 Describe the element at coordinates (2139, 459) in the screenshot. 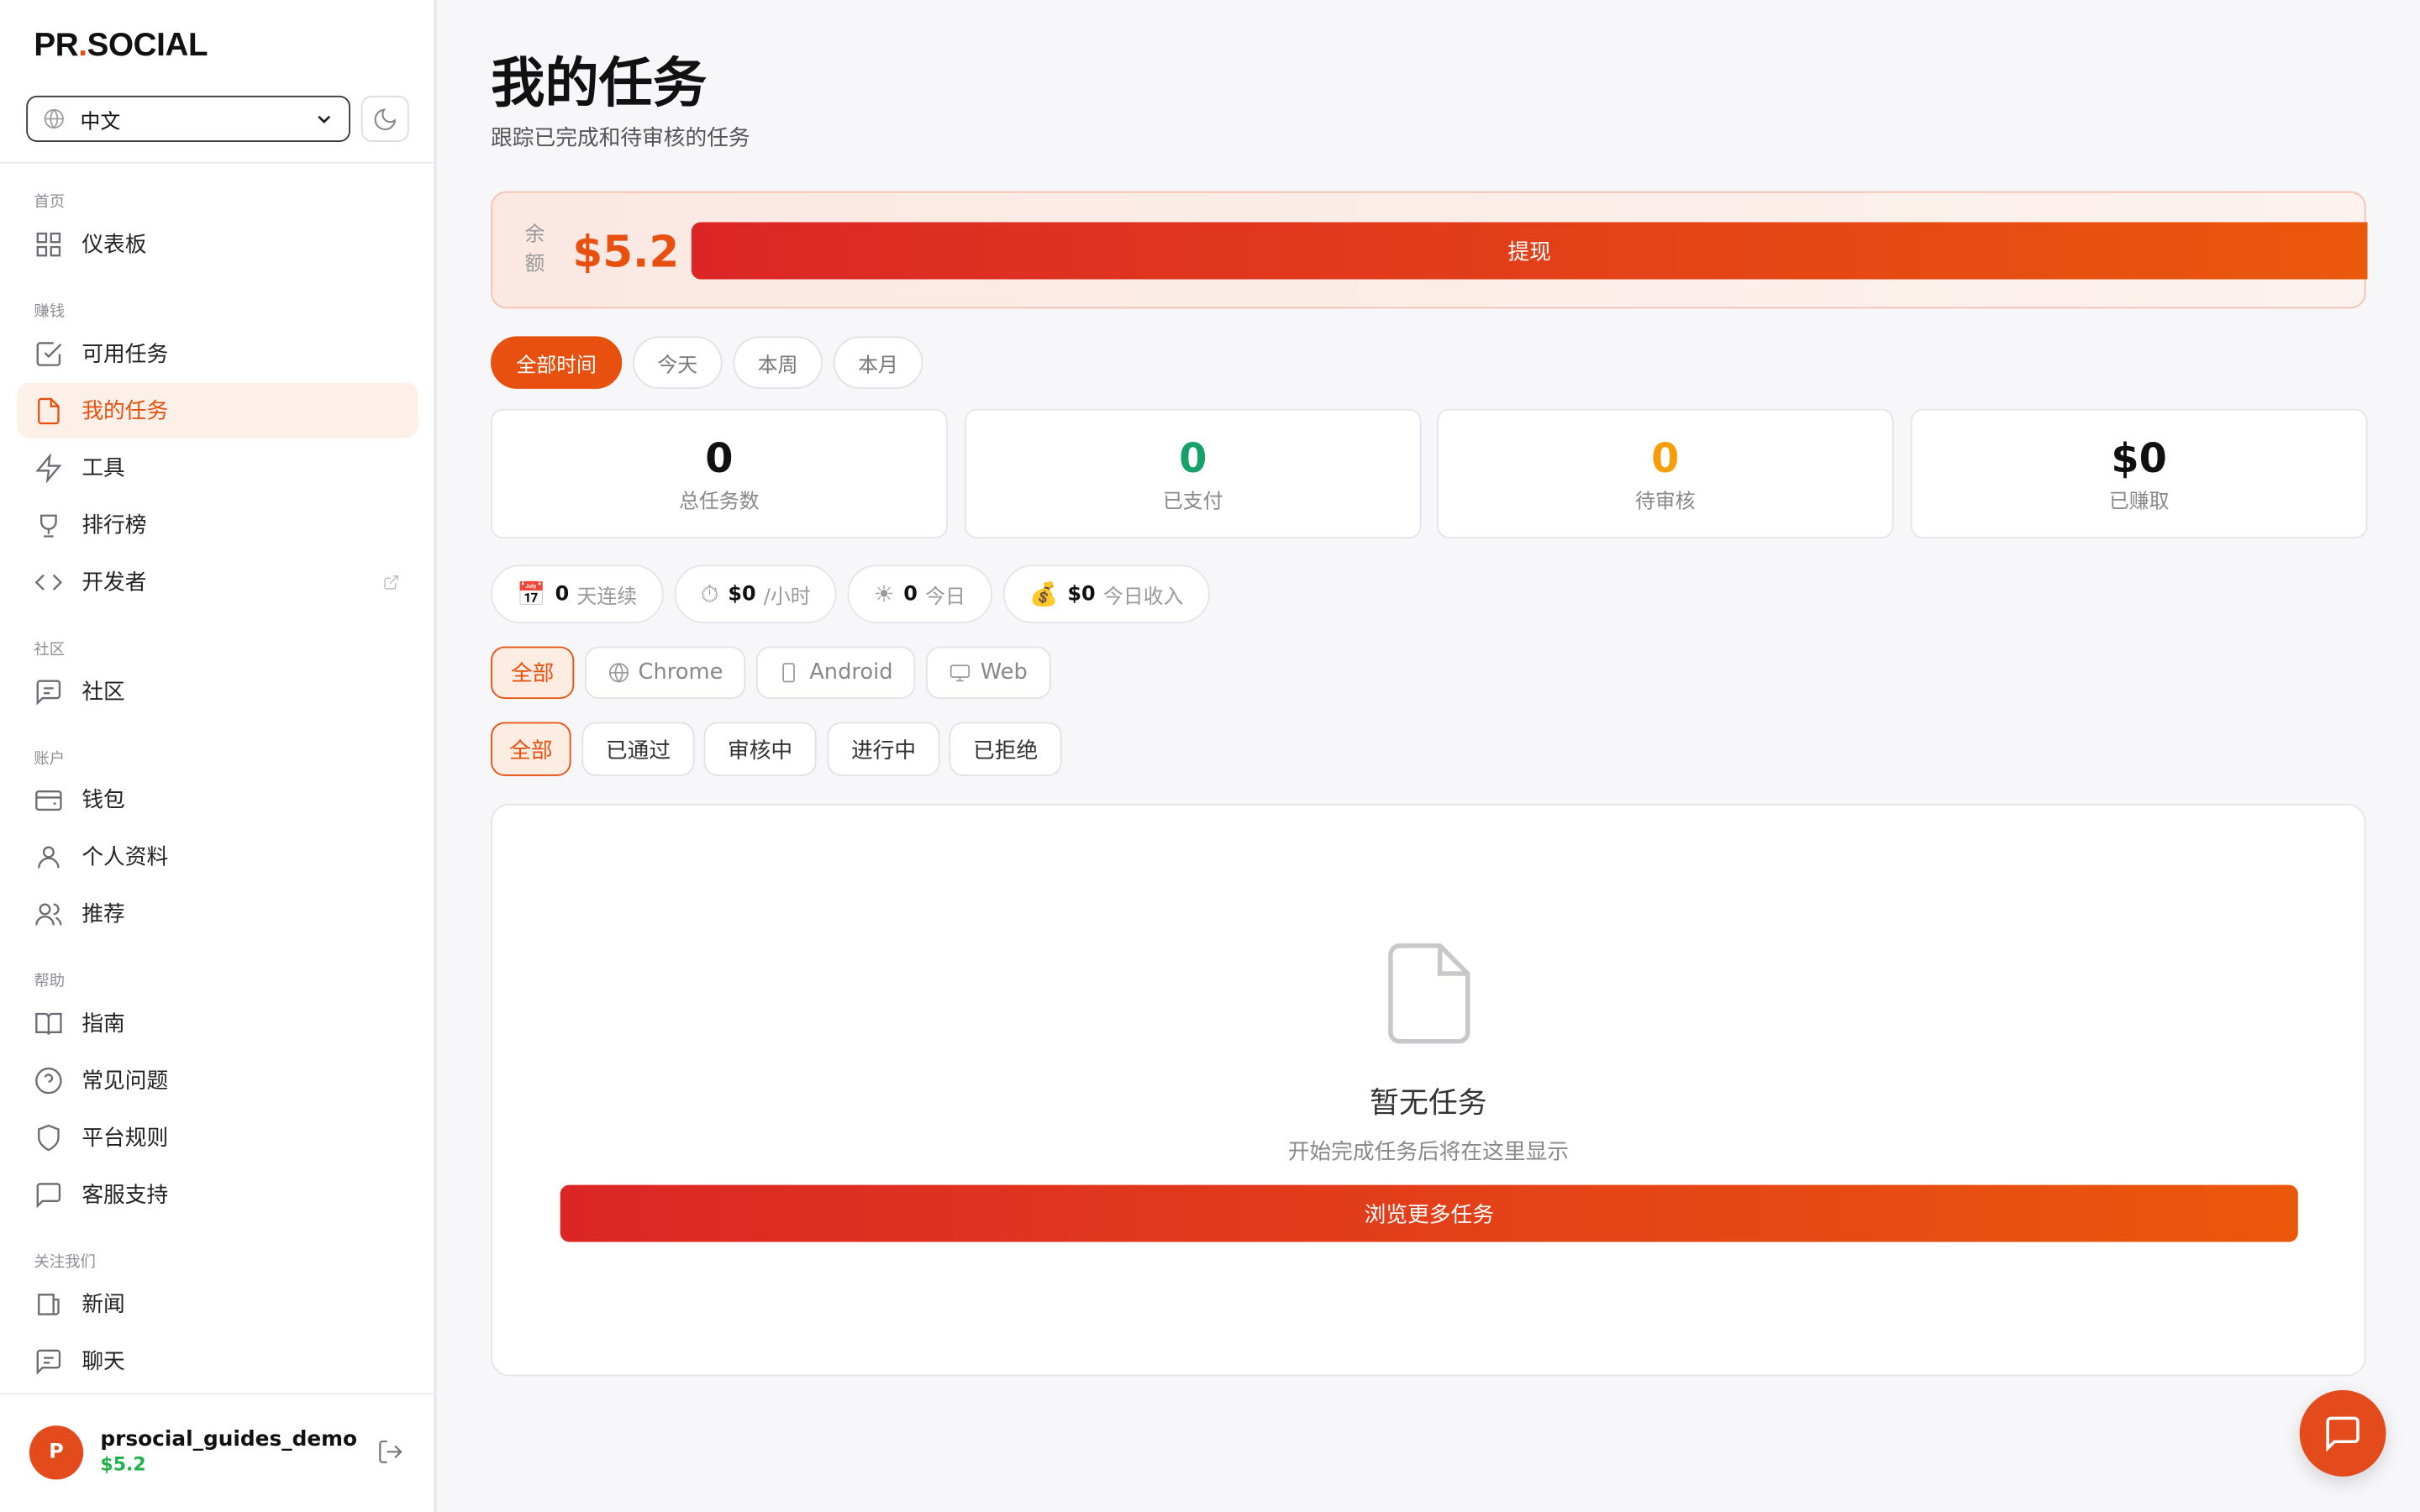

I see `stat-value: $0` at that location.